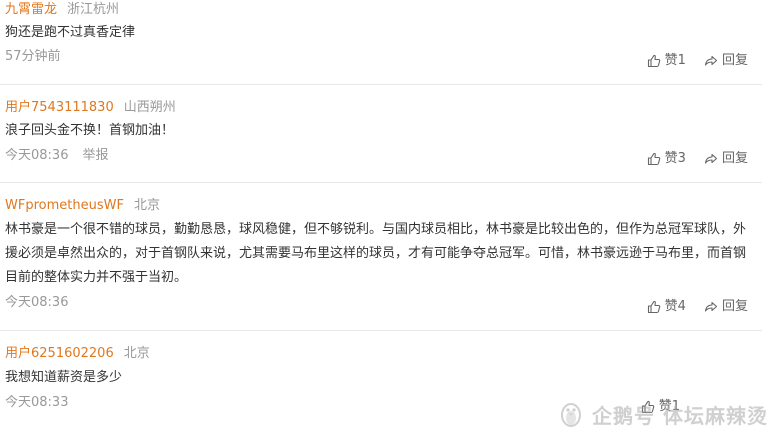 The image size is (778, 443). Describe the element at coordinates (33, 56) in the screenshot. I see `comment-time: 57分钟前` at that location.